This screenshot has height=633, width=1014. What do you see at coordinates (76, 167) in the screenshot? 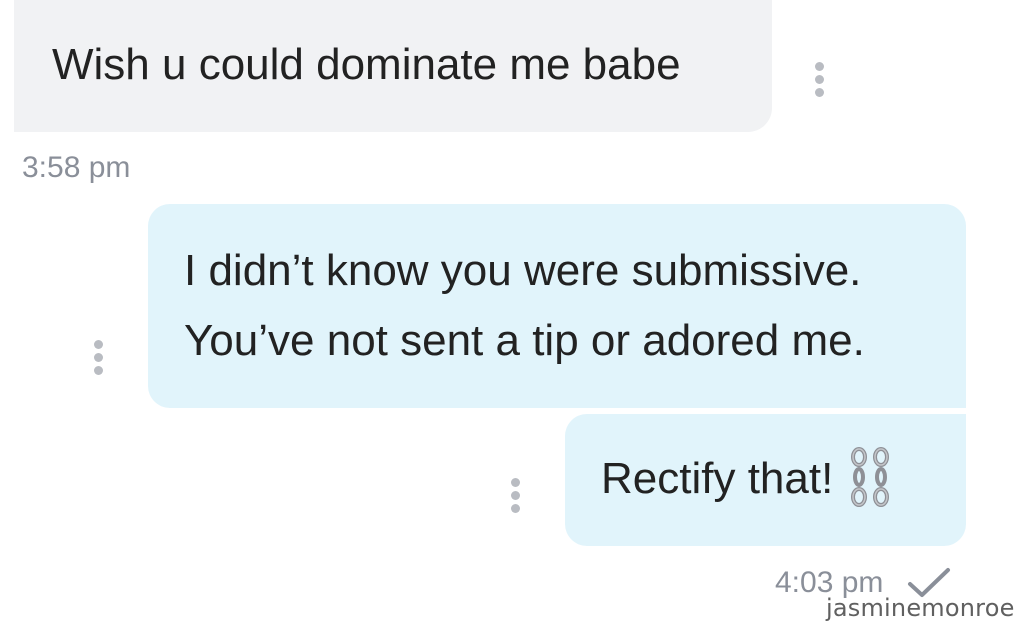
I see `message-timestamp: 3:58 pm` at bounding box center [76, 167].